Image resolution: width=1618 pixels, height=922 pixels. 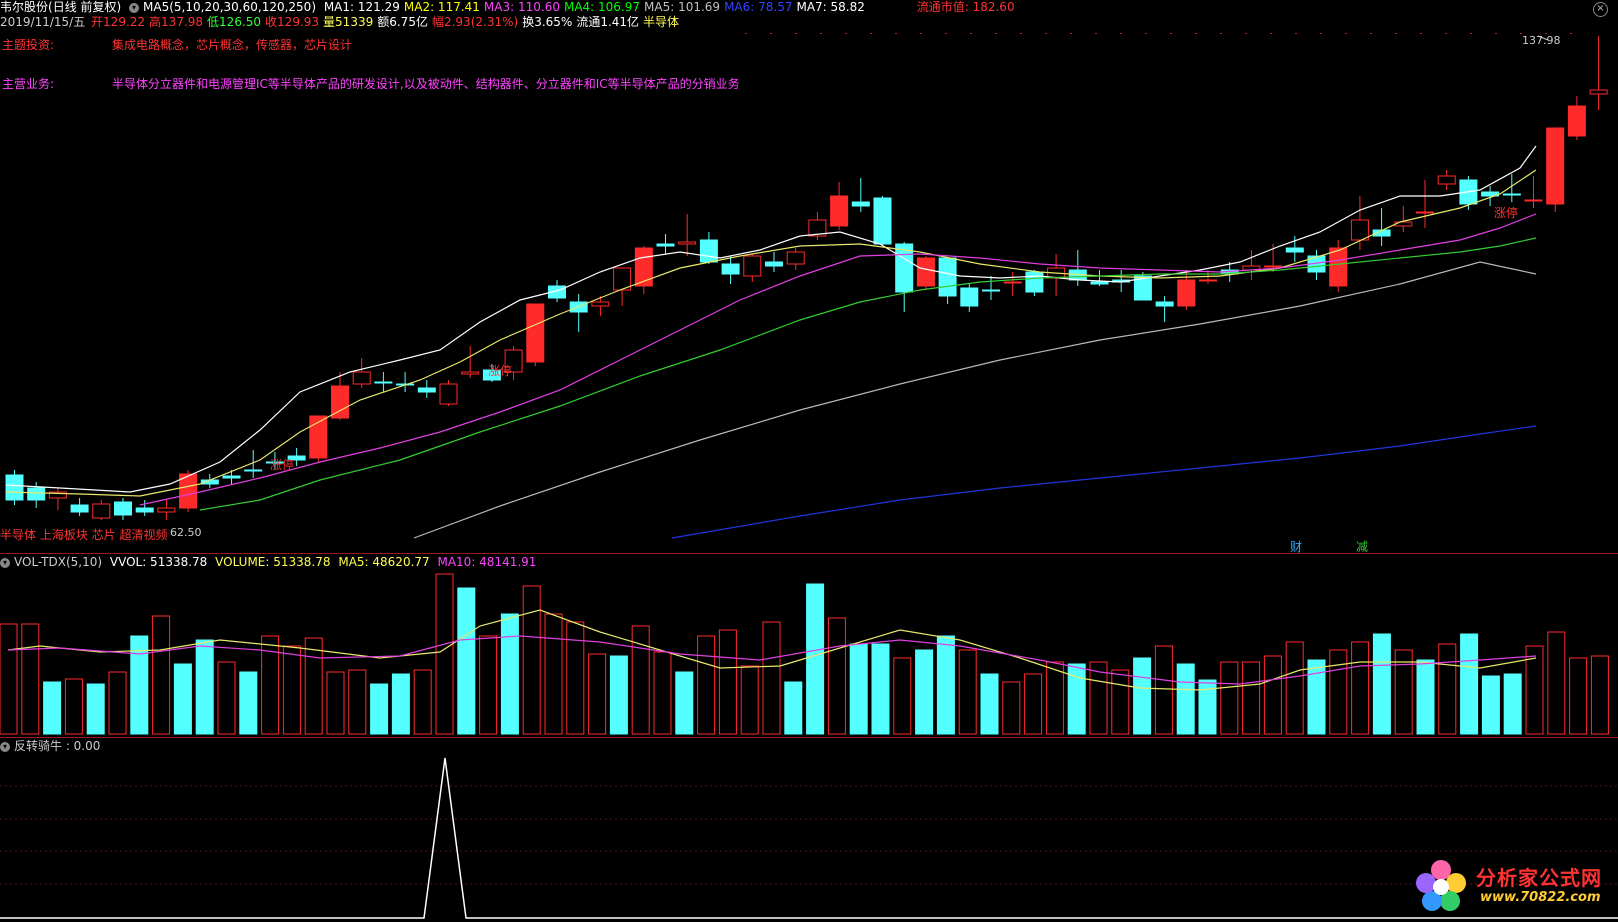 What do you see at coordinates (500, 371) in the screenshot?
I see `limit-up-tag-2: 涨停` at bounding box center [500, 371].